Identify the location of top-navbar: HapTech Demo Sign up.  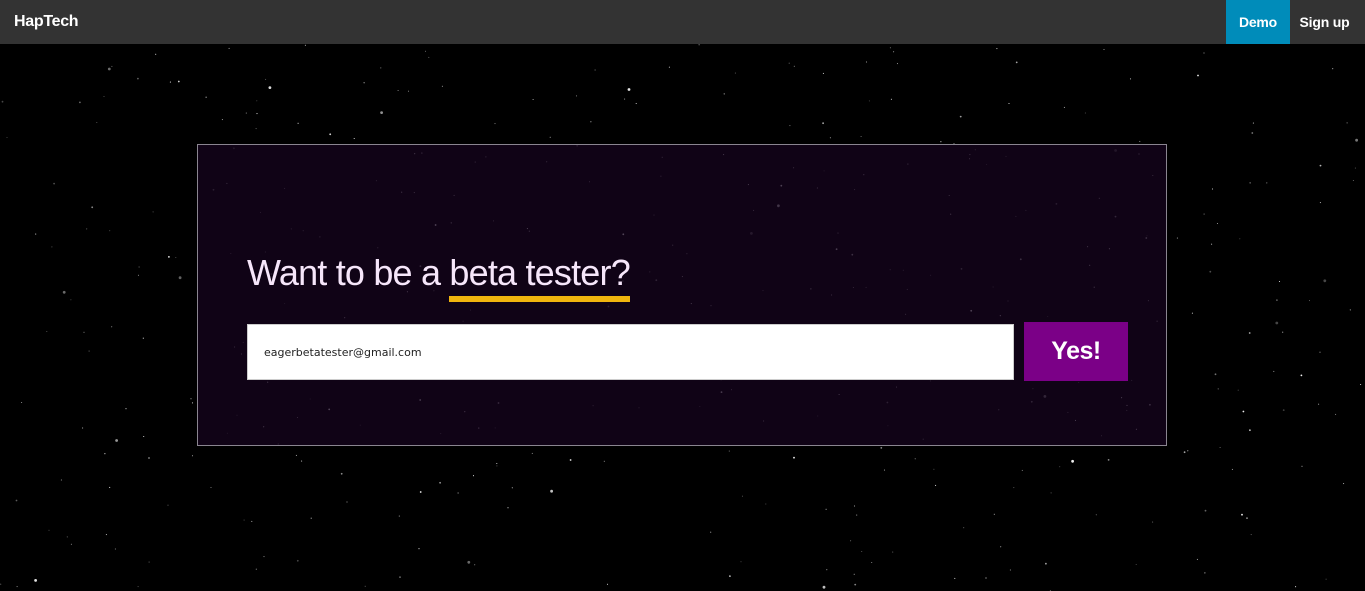
(682, 22).